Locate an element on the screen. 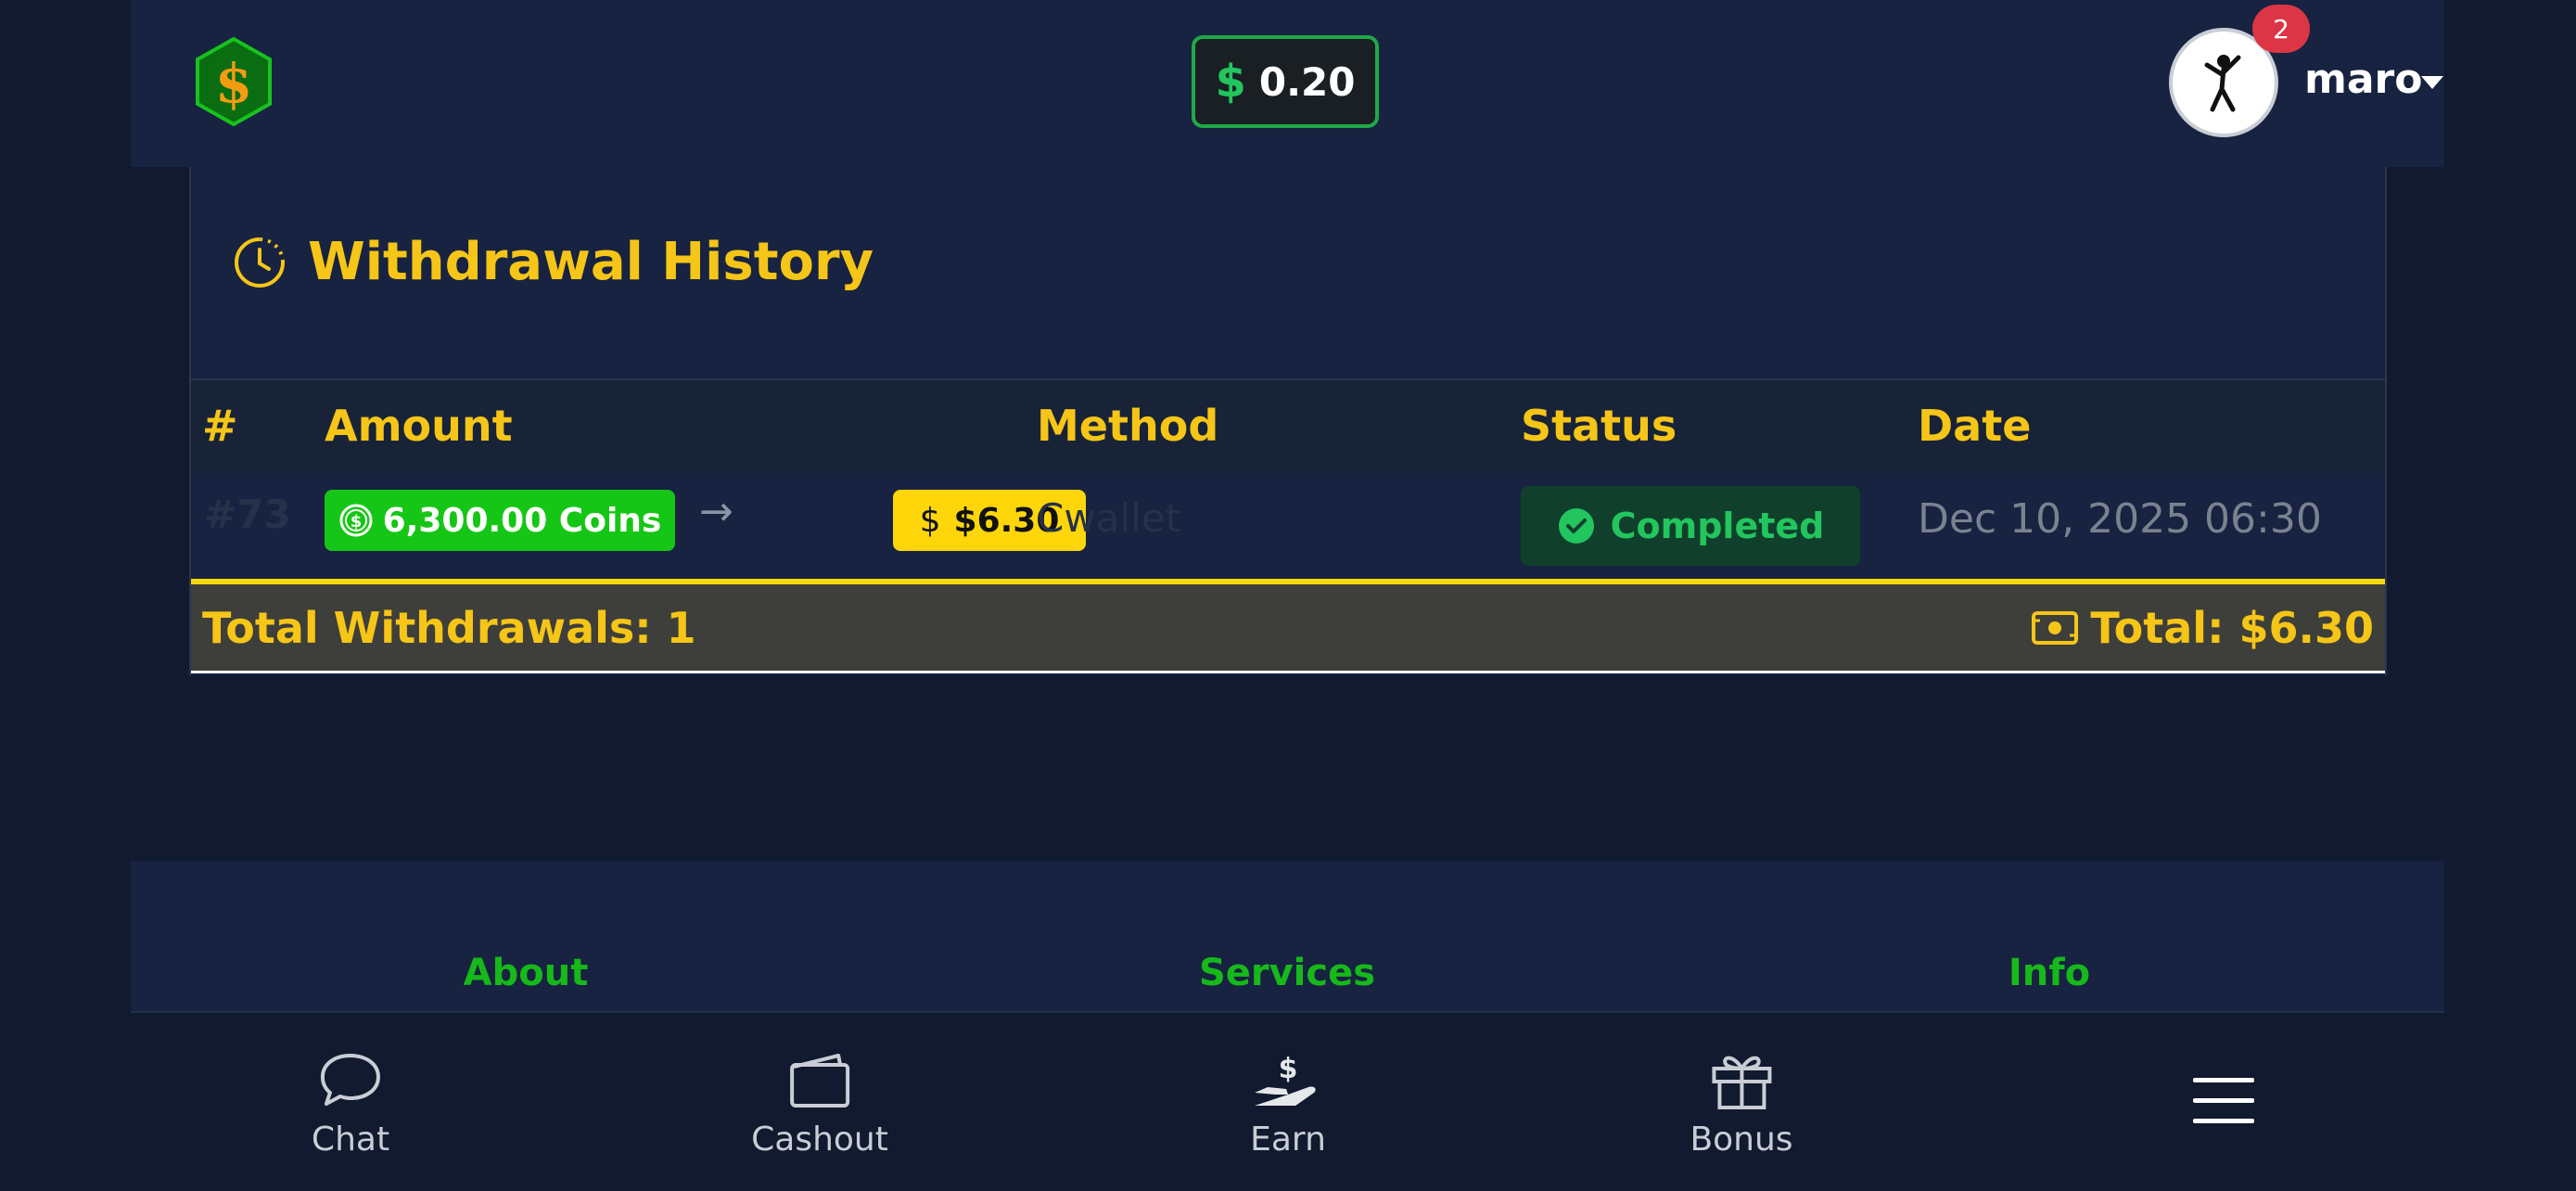 This screenshot has height=1191, width=2576. coins-amount-badge: $ 6,300.00 Coins is located at coordinates (500, 520).